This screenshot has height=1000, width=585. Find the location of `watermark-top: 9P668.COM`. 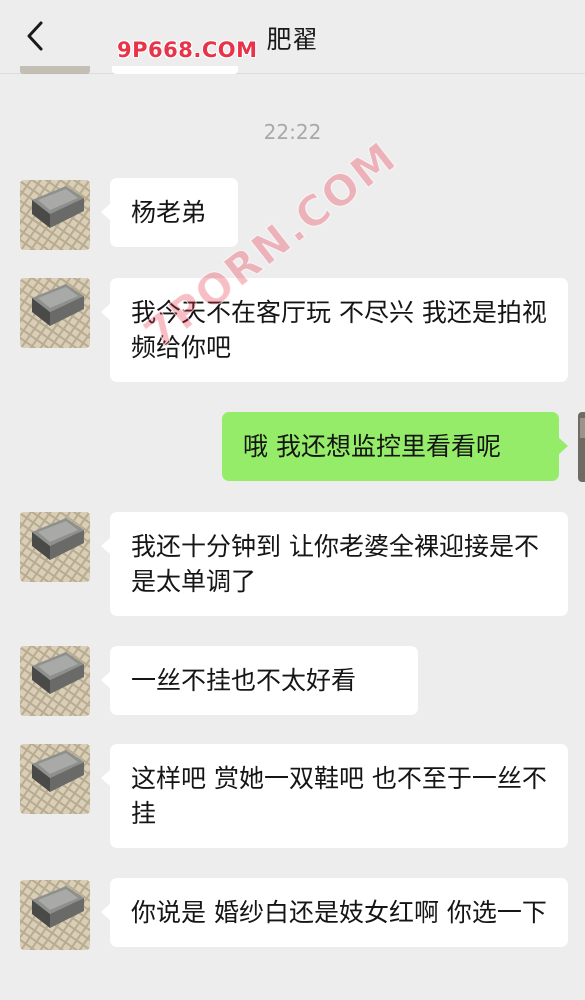

watermark-top: 9P668.COM is located at coordinates (187, 50).